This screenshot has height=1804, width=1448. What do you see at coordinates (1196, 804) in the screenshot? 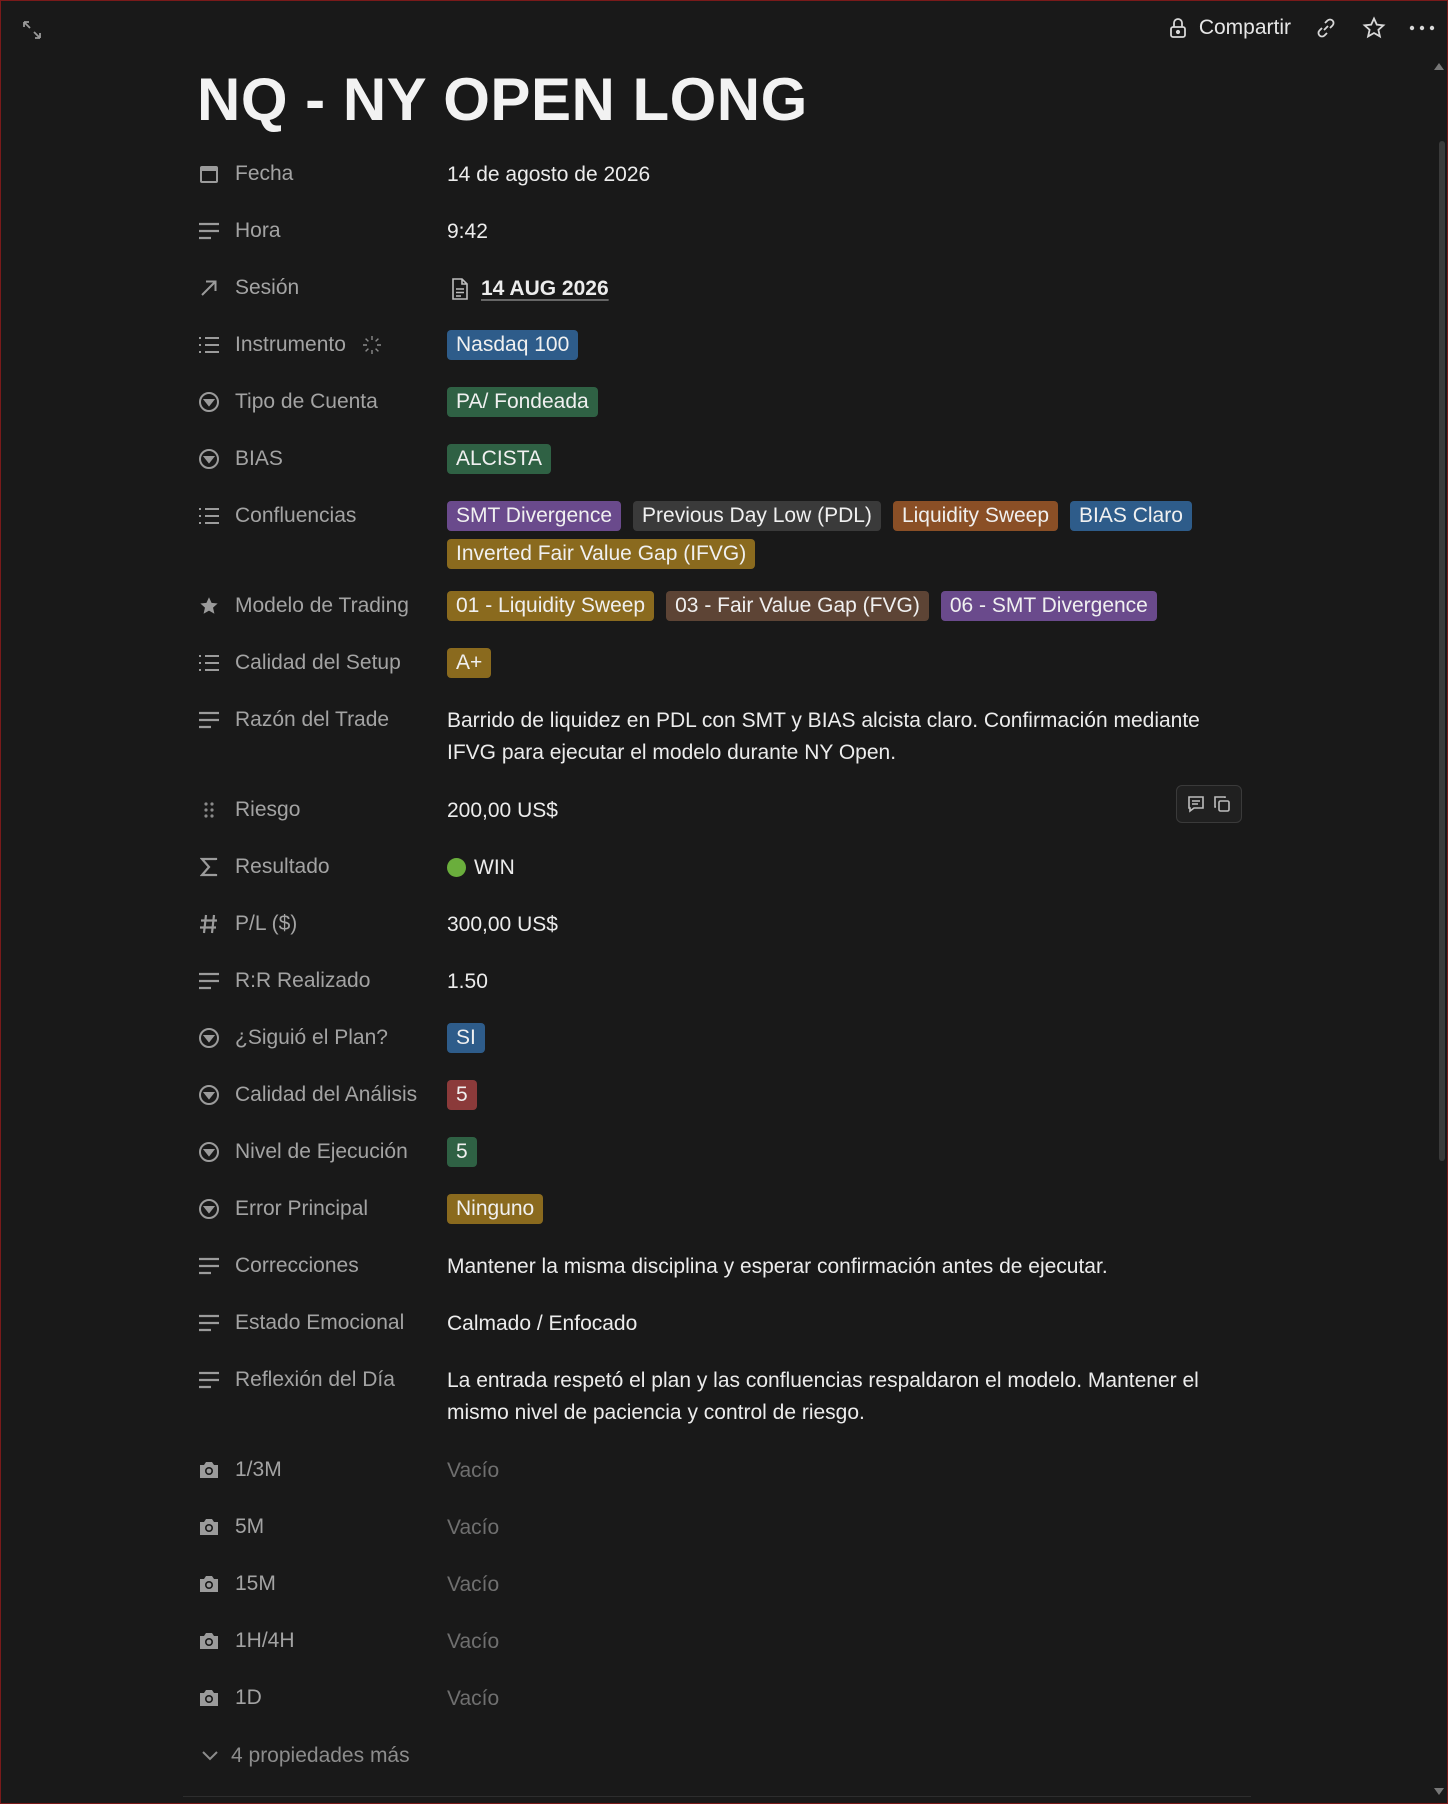
I see `comment-icon` at bounding box center [1196, 804].